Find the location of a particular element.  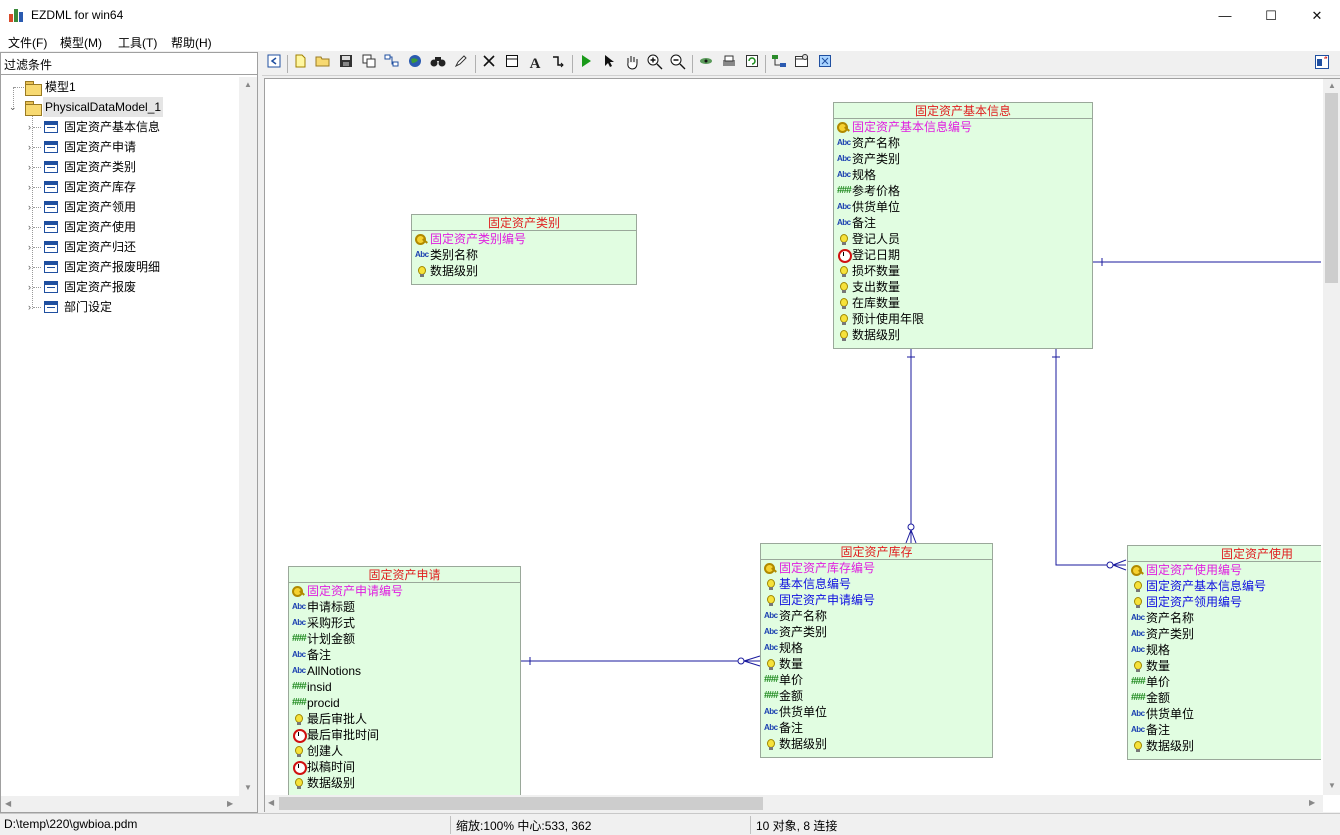

maximize-button: ☐ is located at coordinates (1271, 15).